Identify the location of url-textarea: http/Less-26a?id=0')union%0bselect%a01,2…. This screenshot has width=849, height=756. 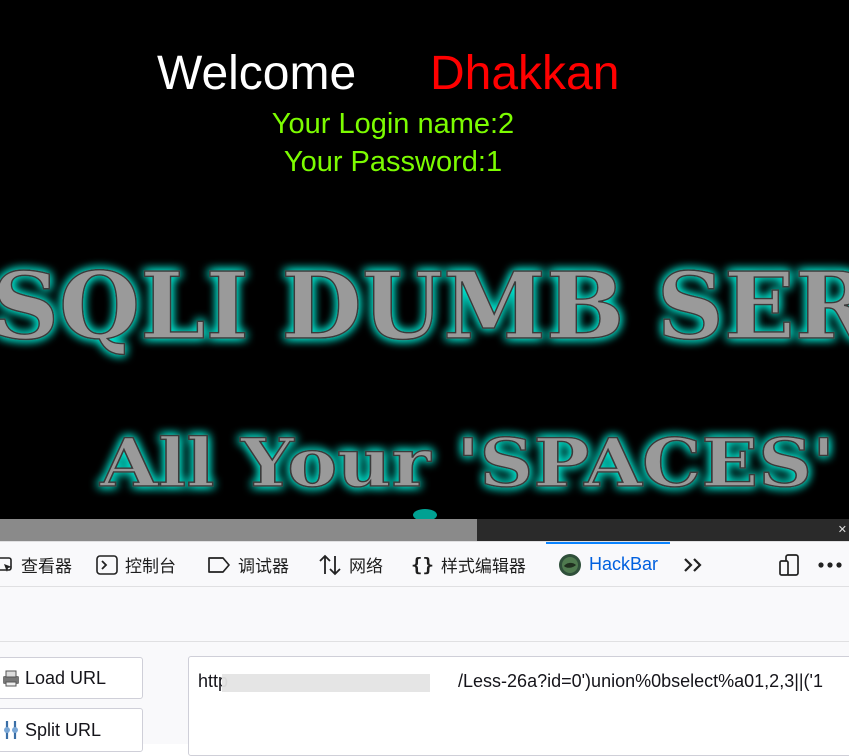
(518, 706).